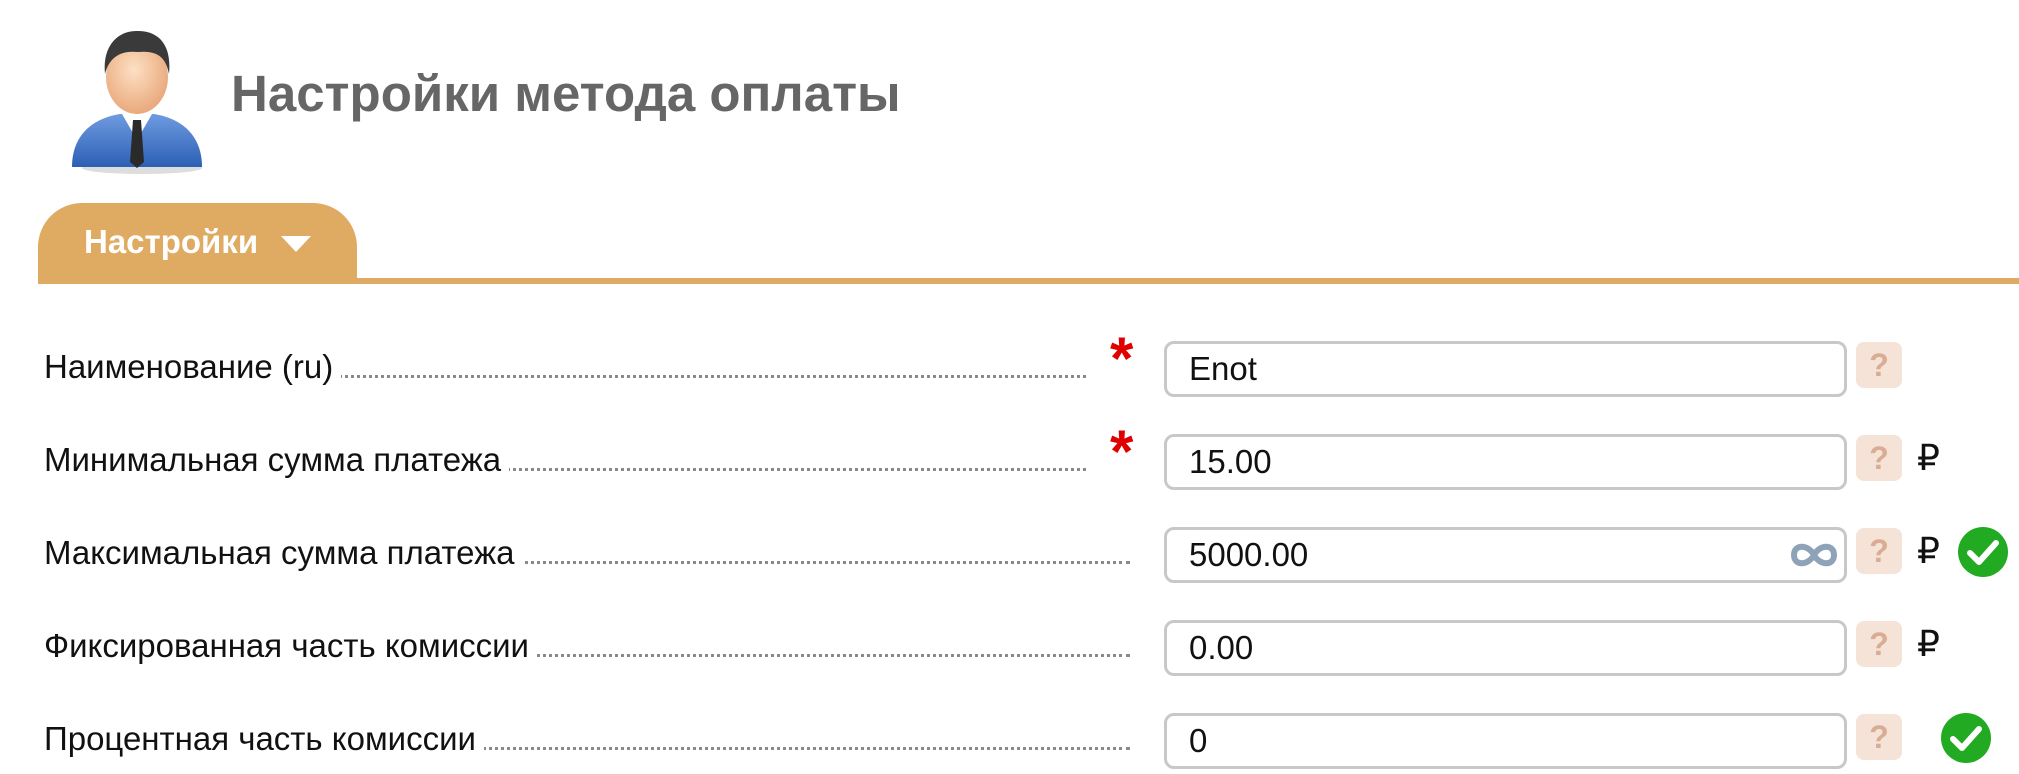 The height and width of the screenshot is (774, 2019). I want to click on form-row-max-amount: Максимальная сумма платежа ? ₽, so click(1009, 557).